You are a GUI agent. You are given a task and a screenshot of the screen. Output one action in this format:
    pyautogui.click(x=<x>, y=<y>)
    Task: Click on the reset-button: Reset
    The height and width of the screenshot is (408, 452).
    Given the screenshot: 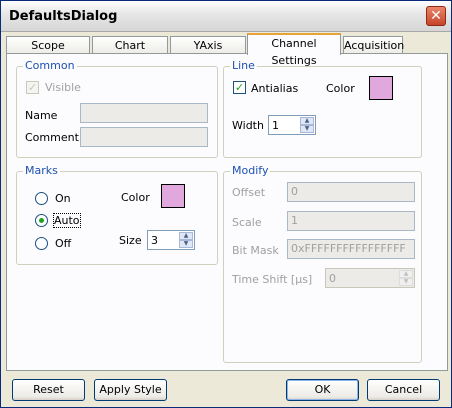 What is the action you would take?
    pyautogui.click(x=48, y=390)
    